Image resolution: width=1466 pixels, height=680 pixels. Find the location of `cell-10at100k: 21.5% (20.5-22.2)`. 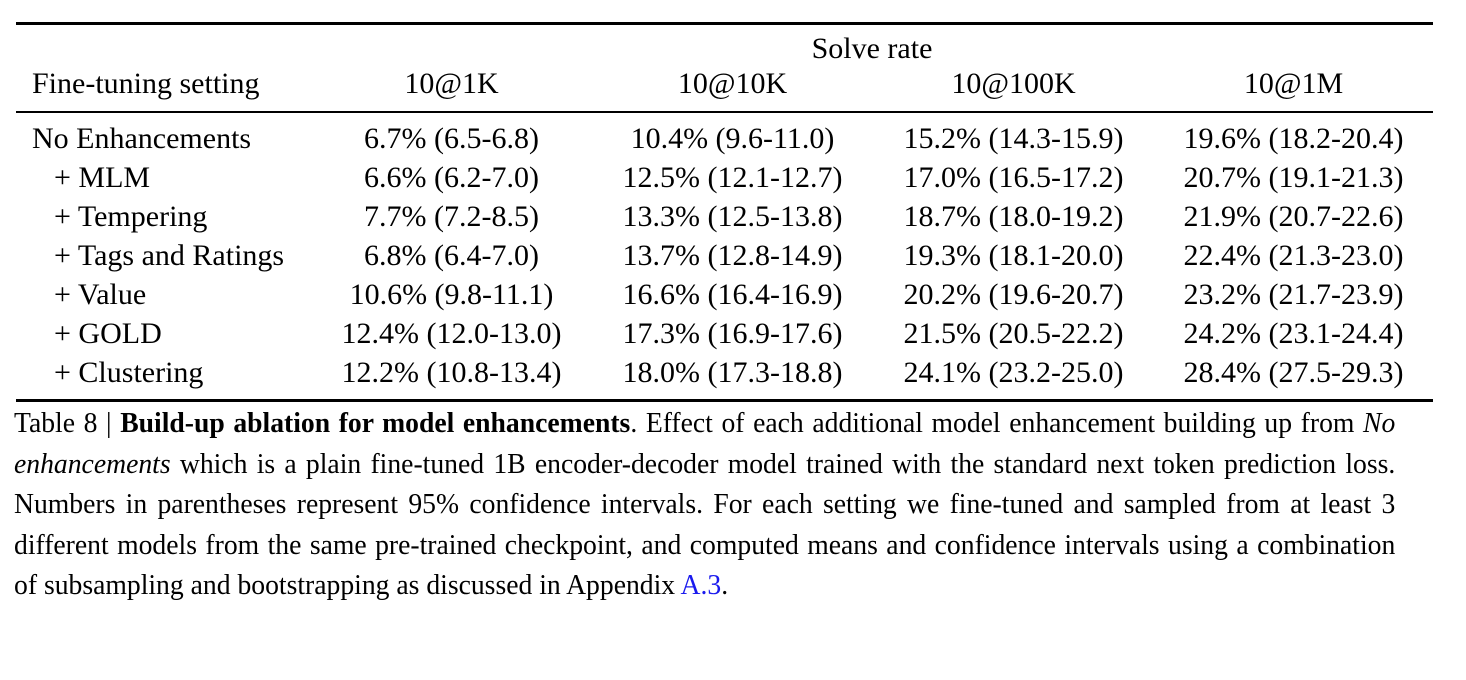

cell-10at100k: 21.5% (20.5-22.2) is located at coordinates (1013, 333).